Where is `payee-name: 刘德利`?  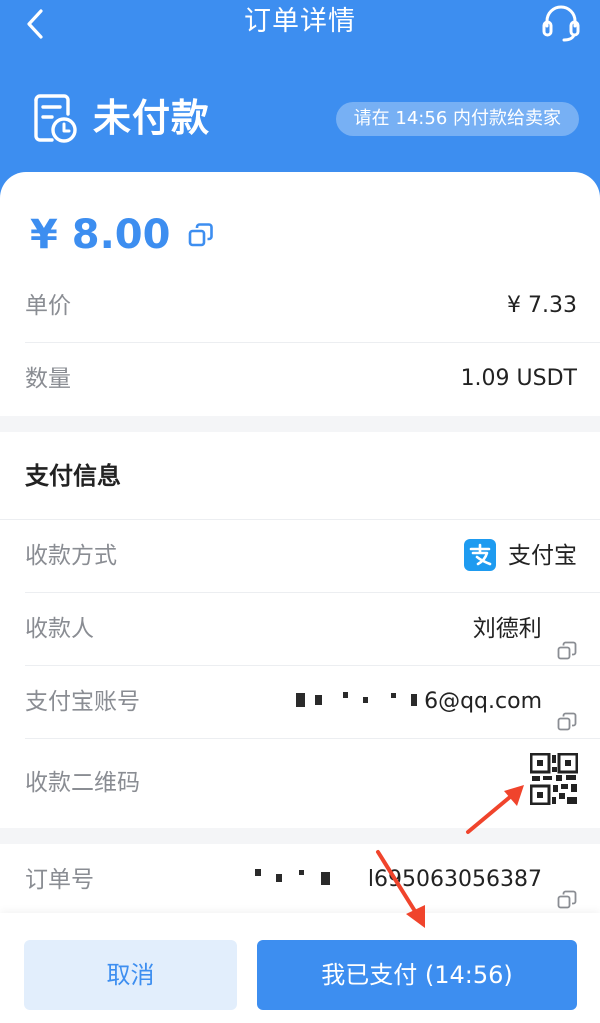 payee-name: 刘德利 is located at coordinates (507, 629).